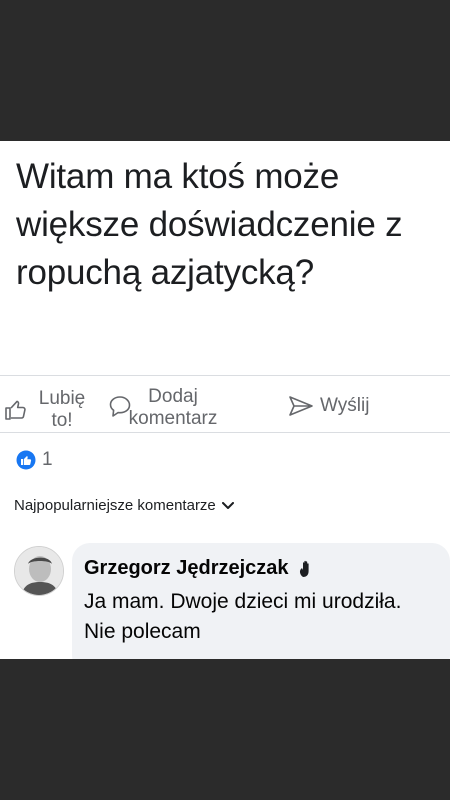 Image resolution: width=450 pixels, height=800 pixels. Describe the element at coordinates (227, 505) in the screenshot. I see `chevron-down-icon` at that location.